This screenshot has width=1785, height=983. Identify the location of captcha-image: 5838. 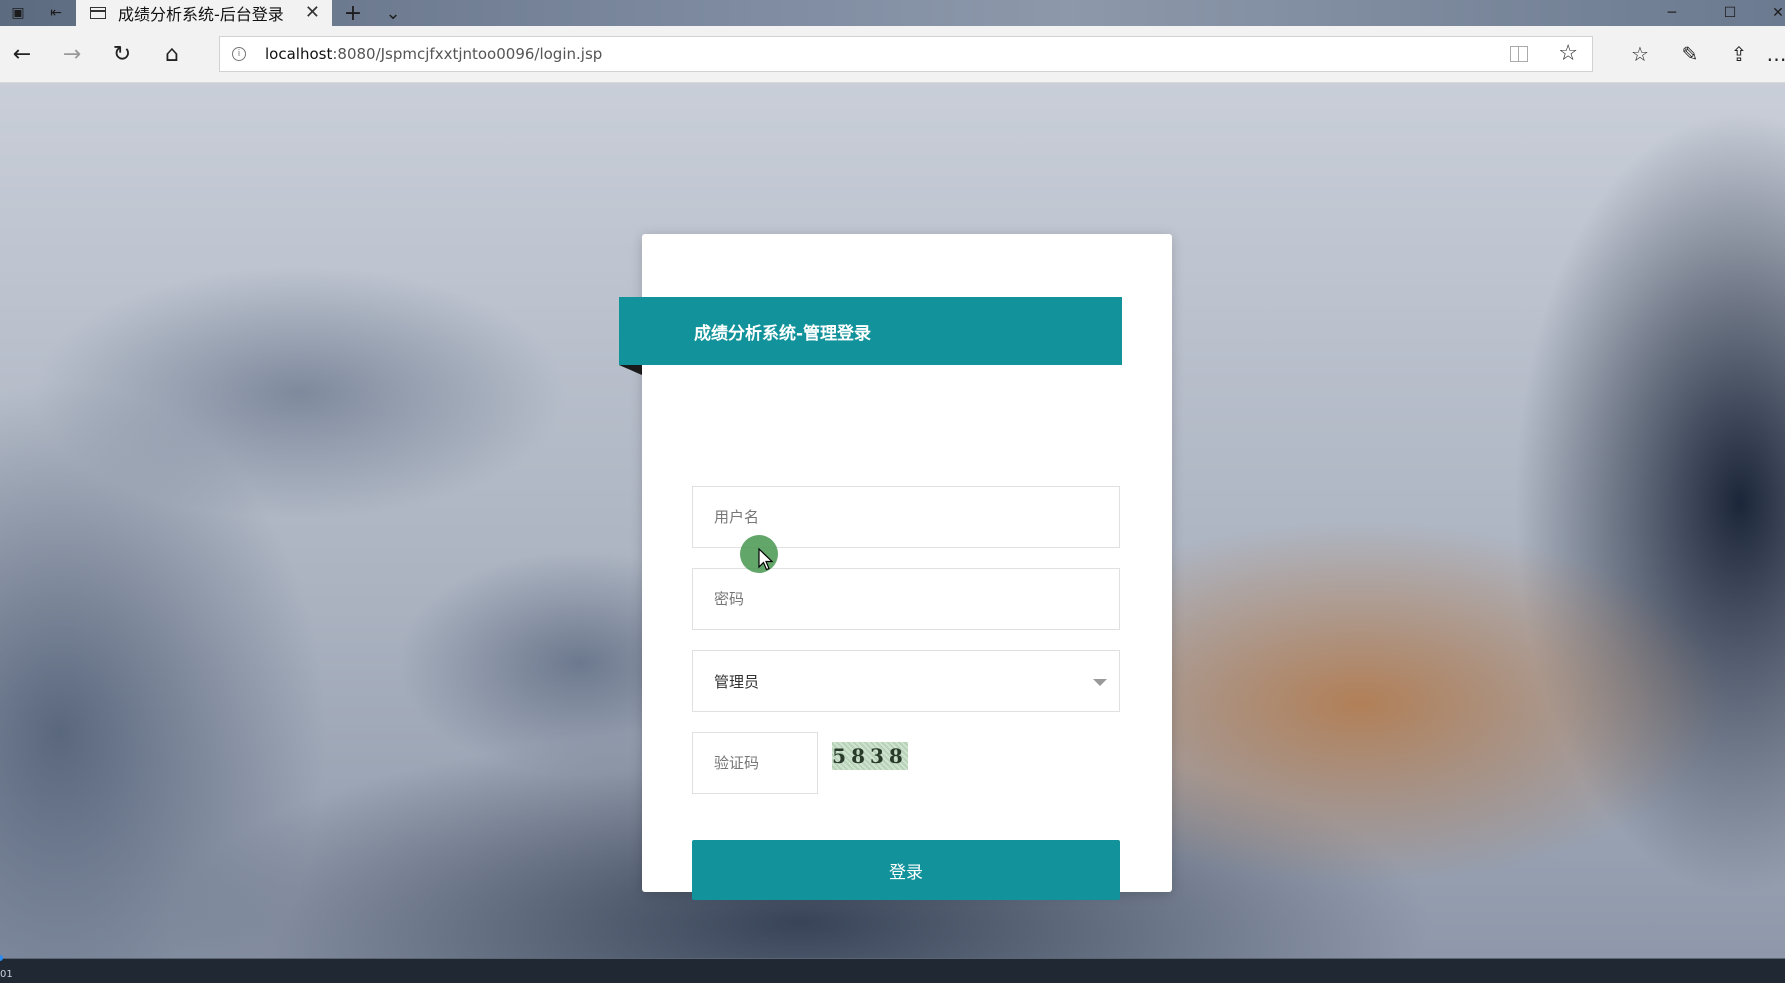
(870, 756).